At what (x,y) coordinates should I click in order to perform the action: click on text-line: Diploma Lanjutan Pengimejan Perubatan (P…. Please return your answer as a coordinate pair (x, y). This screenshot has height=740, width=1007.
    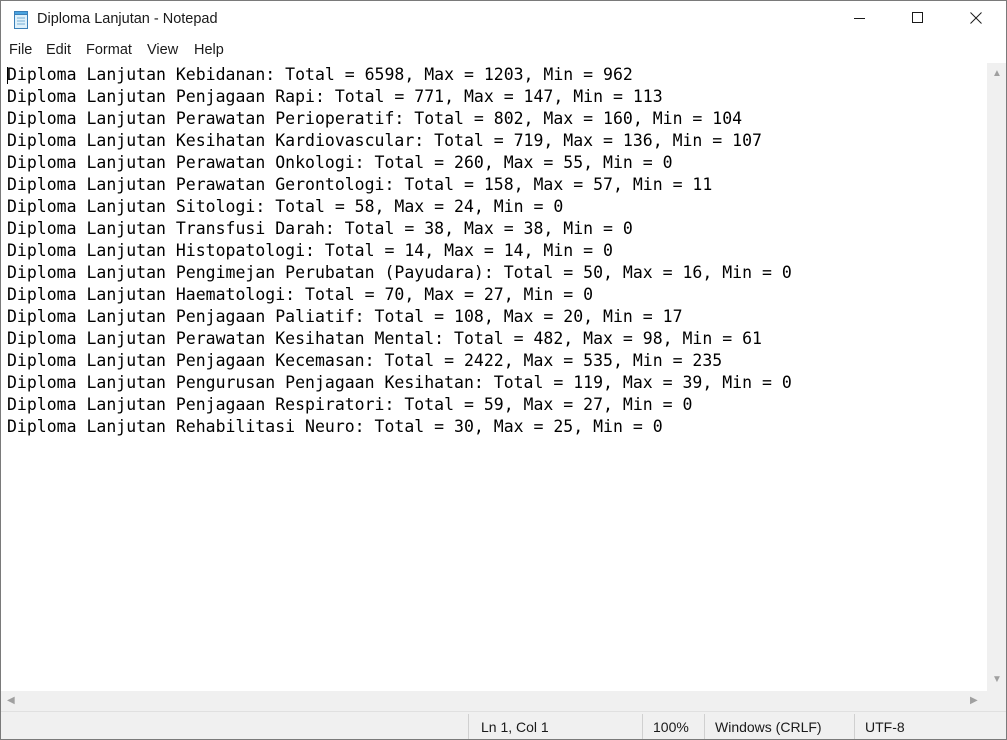
    Looking at the image, I should click on (399, 272).